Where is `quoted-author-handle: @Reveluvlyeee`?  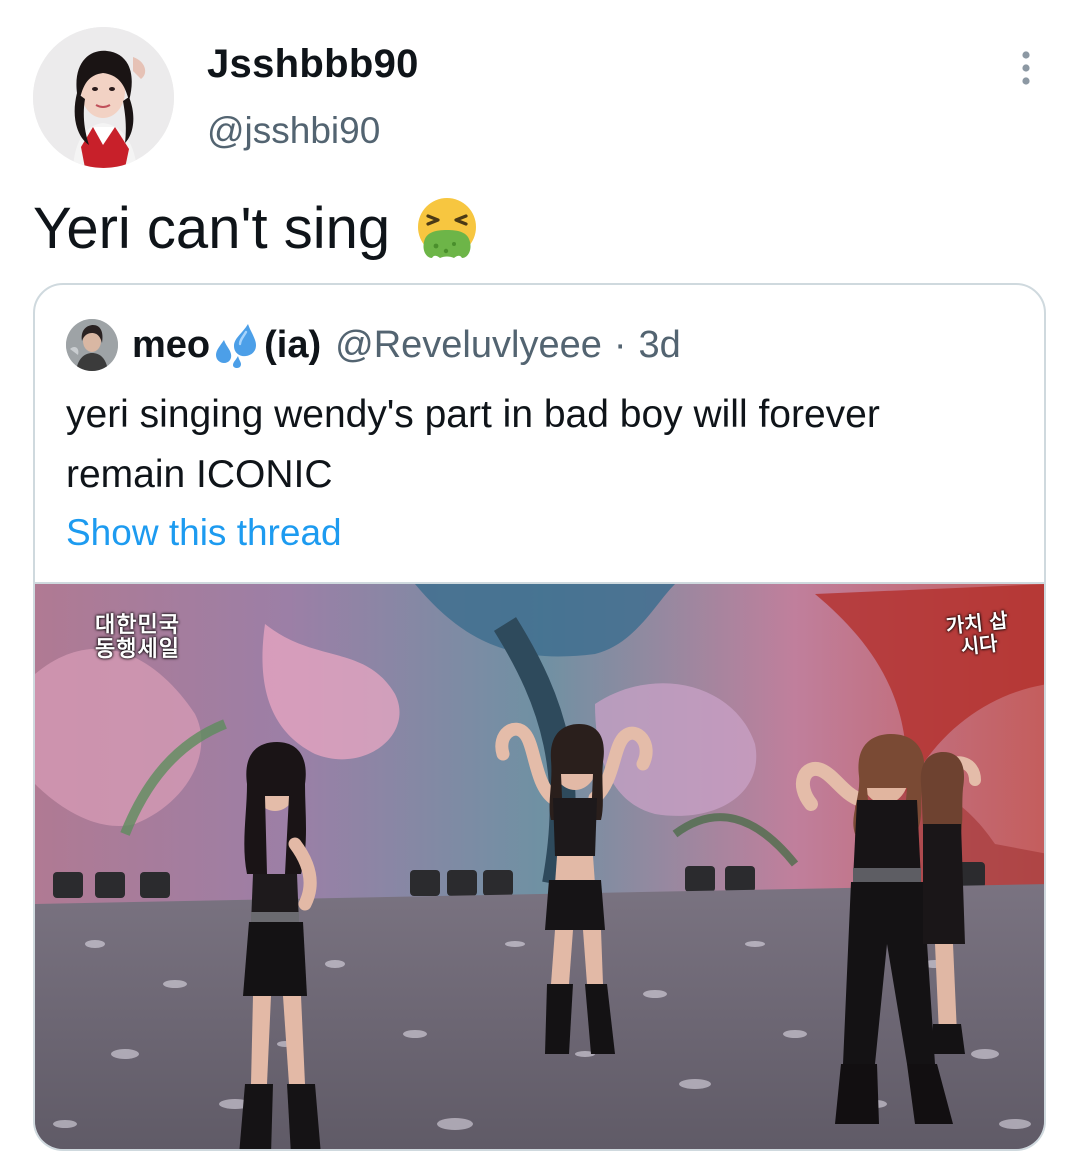
quoted-author-handle: @Reveluvlyeee is located at coordinates (468, 345).